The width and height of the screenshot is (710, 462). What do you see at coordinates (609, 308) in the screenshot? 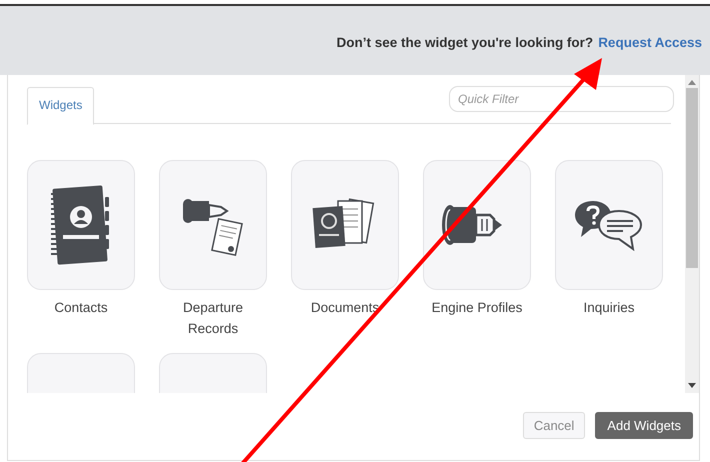
I see `widget-label: Inquiries` at bounding box center [609, 308].